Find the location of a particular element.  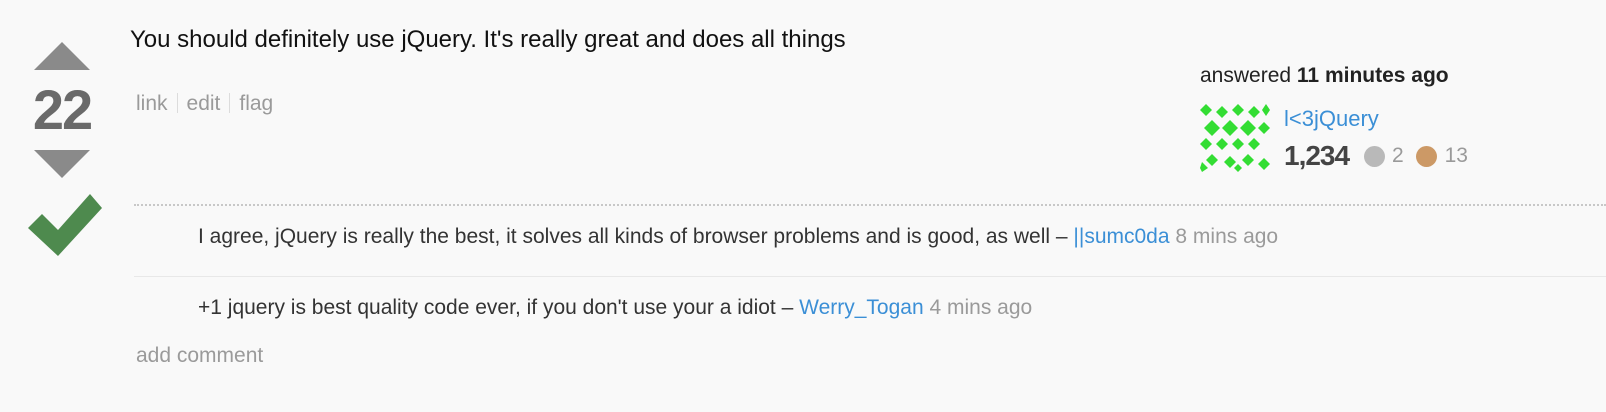

comment-user-link: Werry_Togan is located at coordinates (861, 307).